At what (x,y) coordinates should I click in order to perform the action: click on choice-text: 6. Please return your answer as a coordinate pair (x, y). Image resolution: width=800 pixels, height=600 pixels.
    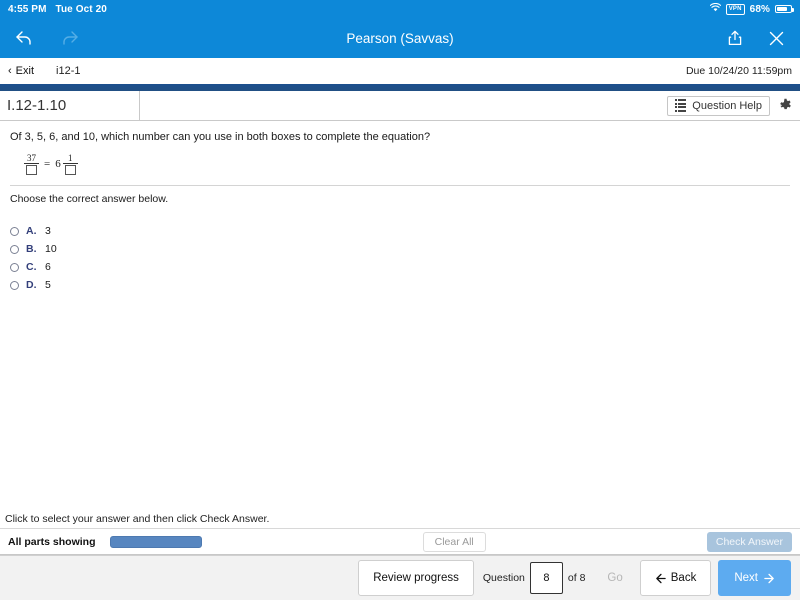
    Looking at the image, I should click on (48, 267).